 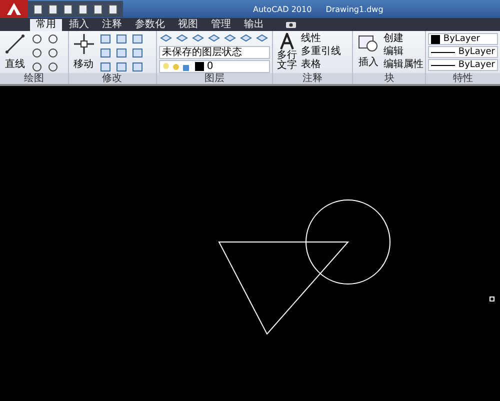 I want to click on ribbon-tab: 常用, so click(x=46, y=25).